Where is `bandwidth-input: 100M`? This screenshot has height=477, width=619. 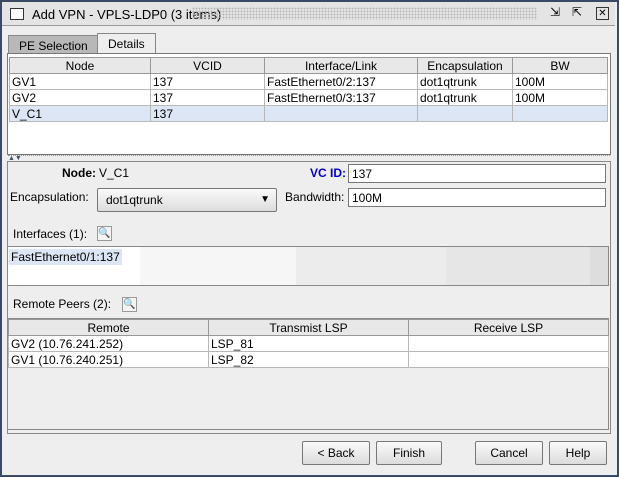 bandwidth-input: 100M is located at coordinates (477, 197).